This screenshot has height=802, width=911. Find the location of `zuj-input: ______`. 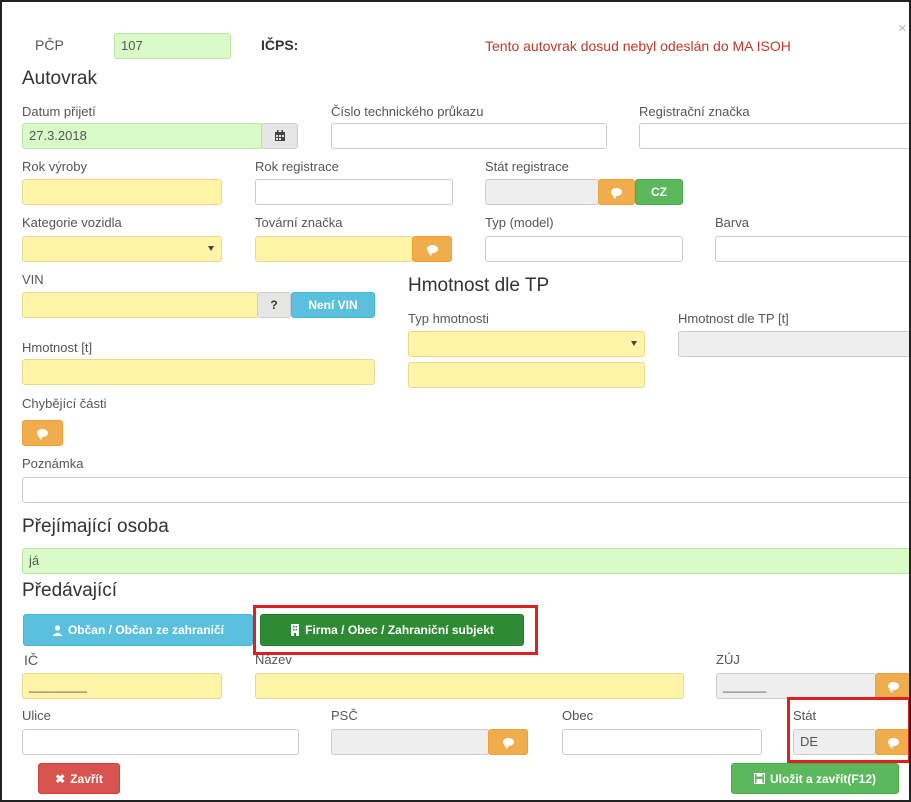

zuj-input: ______ is located at coordinates (796, 686).